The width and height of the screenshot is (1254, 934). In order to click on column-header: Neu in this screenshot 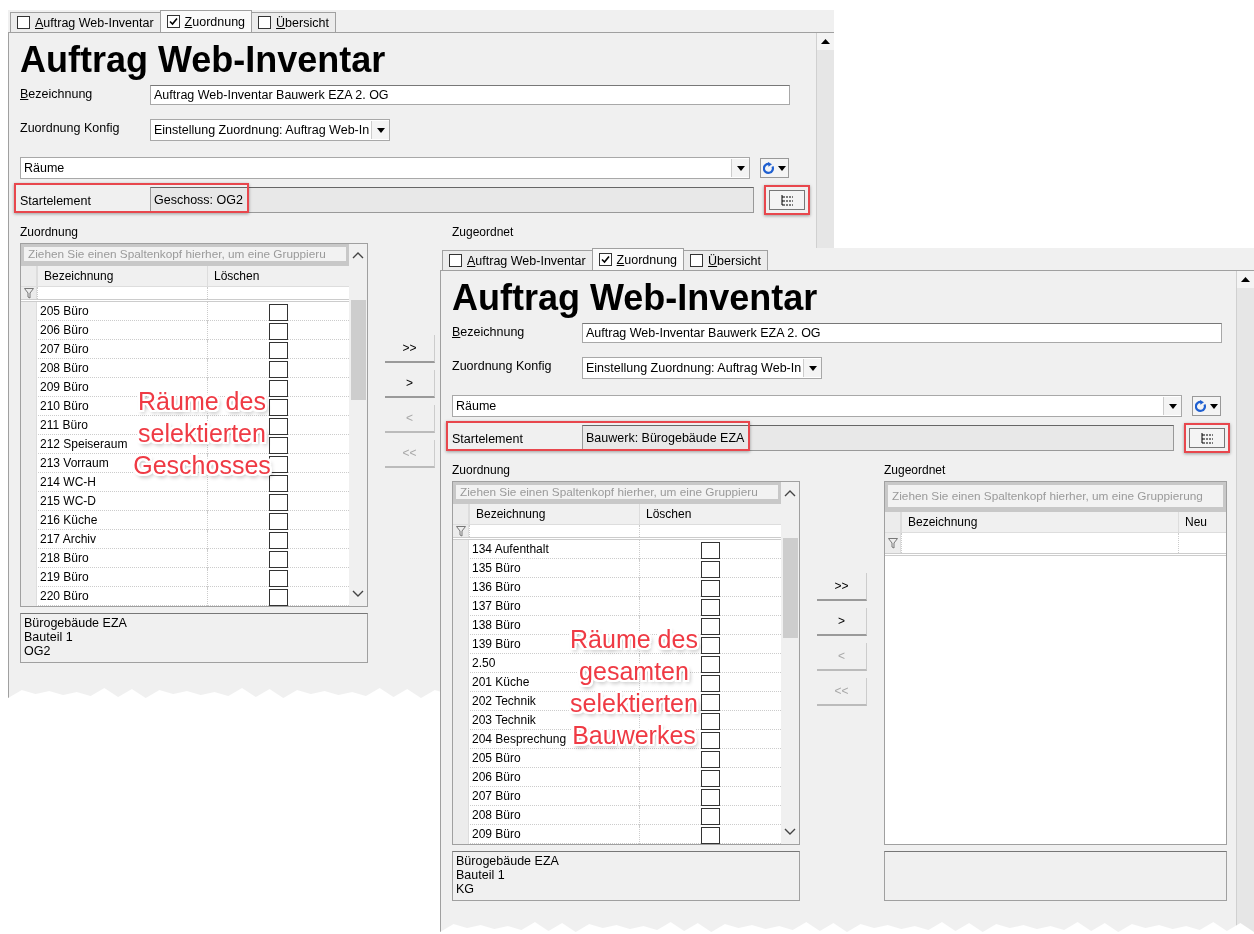, I will do `click(1202, 522)`.